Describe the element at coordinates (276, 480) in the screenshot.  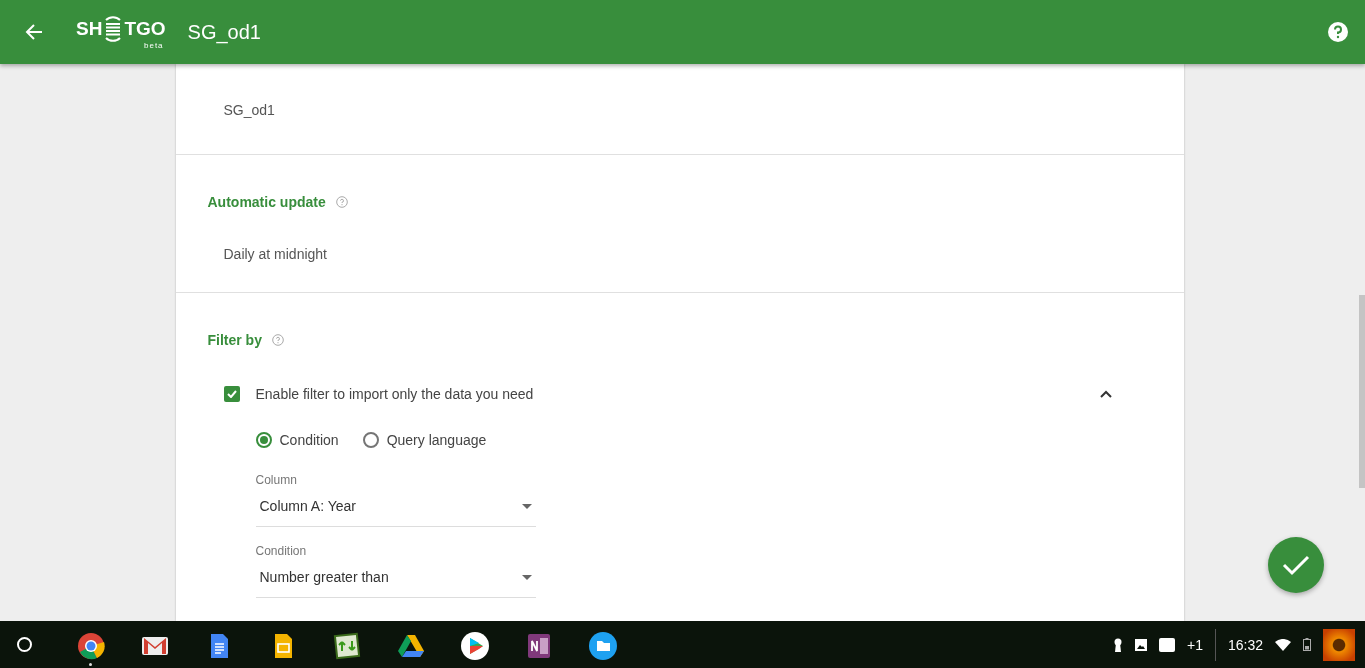
I see `field-label: Column` at that location.